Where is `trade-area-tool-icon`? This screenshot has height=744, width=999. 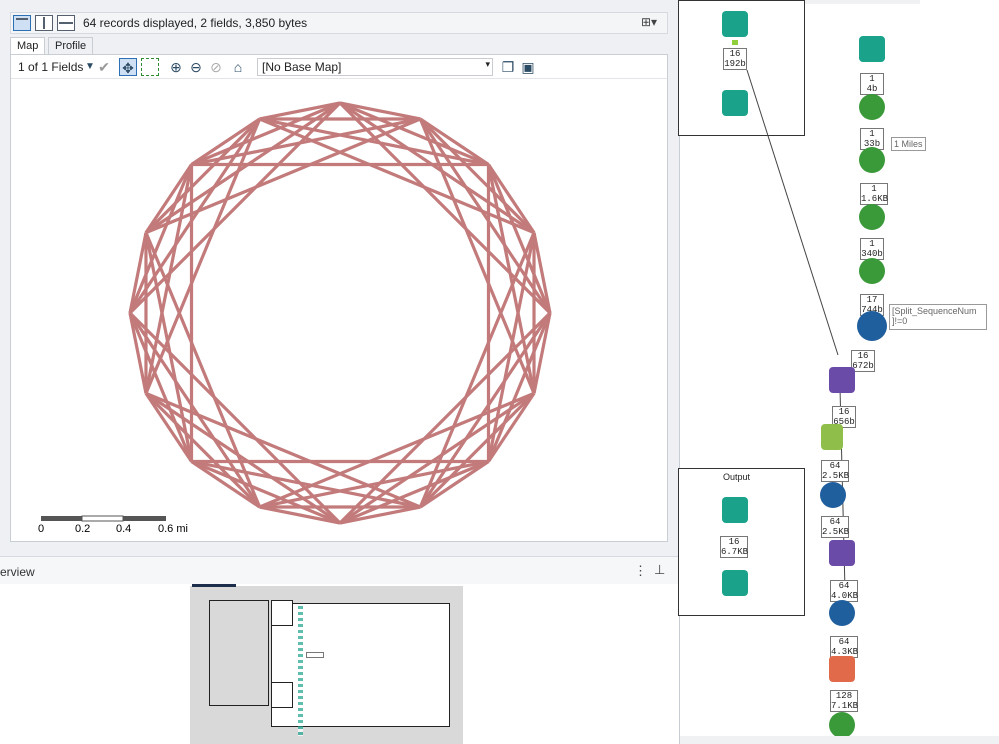 trade-area-tool-icon is located at coordinates (872, 160).